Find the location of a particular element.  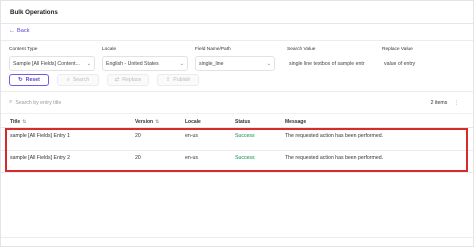

content-type-label: Content Type is located at coordinates (23, 49).